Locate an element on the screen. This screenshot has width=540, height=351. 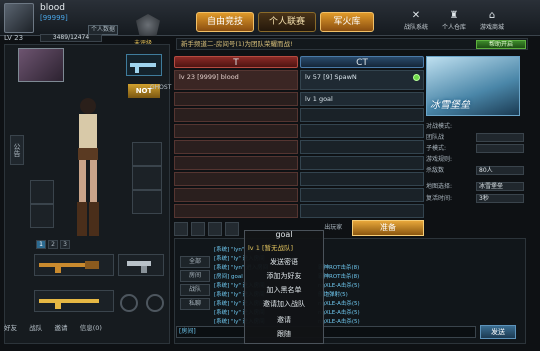
helmet-icon is located at coordinates (198, 229).